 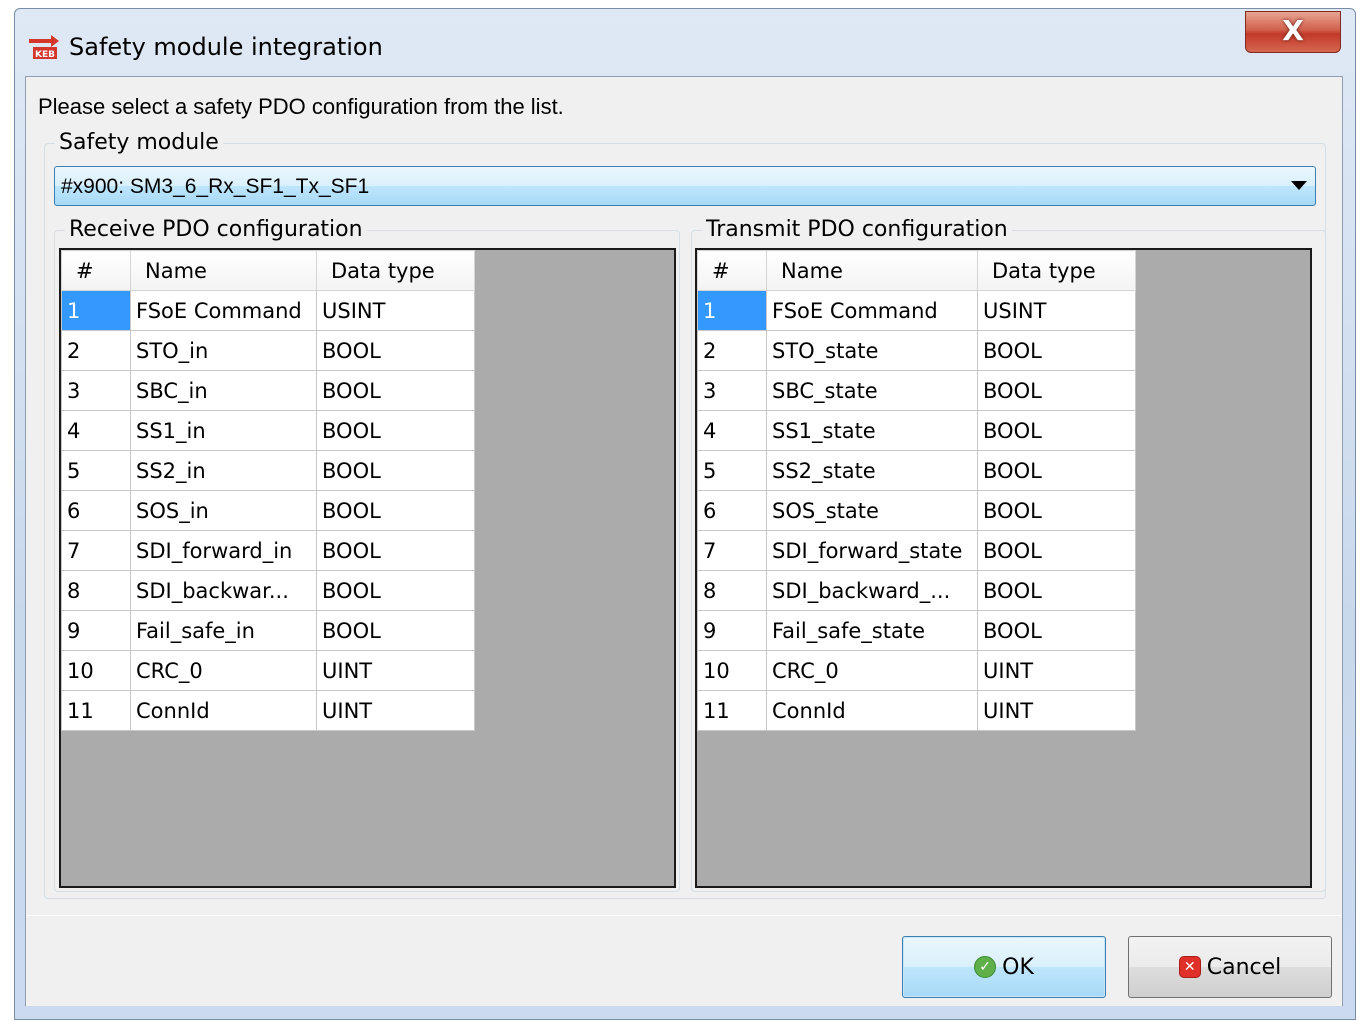 I want to click on table-row: 6 SOS_state BOOL, so click(x=916, y=510).